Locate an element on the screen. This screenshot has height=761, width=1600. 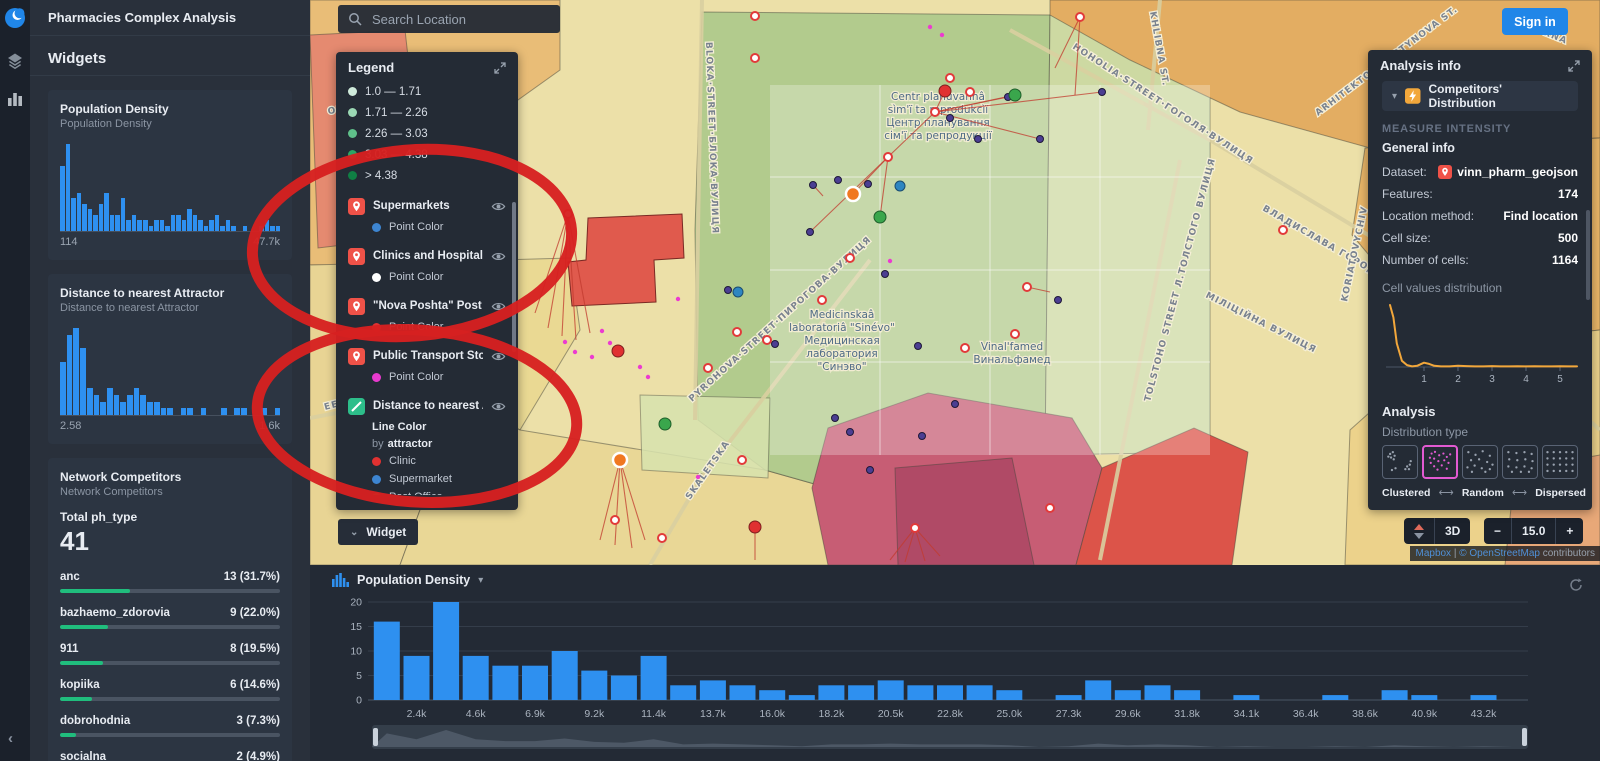
competitor-row: socialna 2 (4.9%) is located at coordinates (170, 756).